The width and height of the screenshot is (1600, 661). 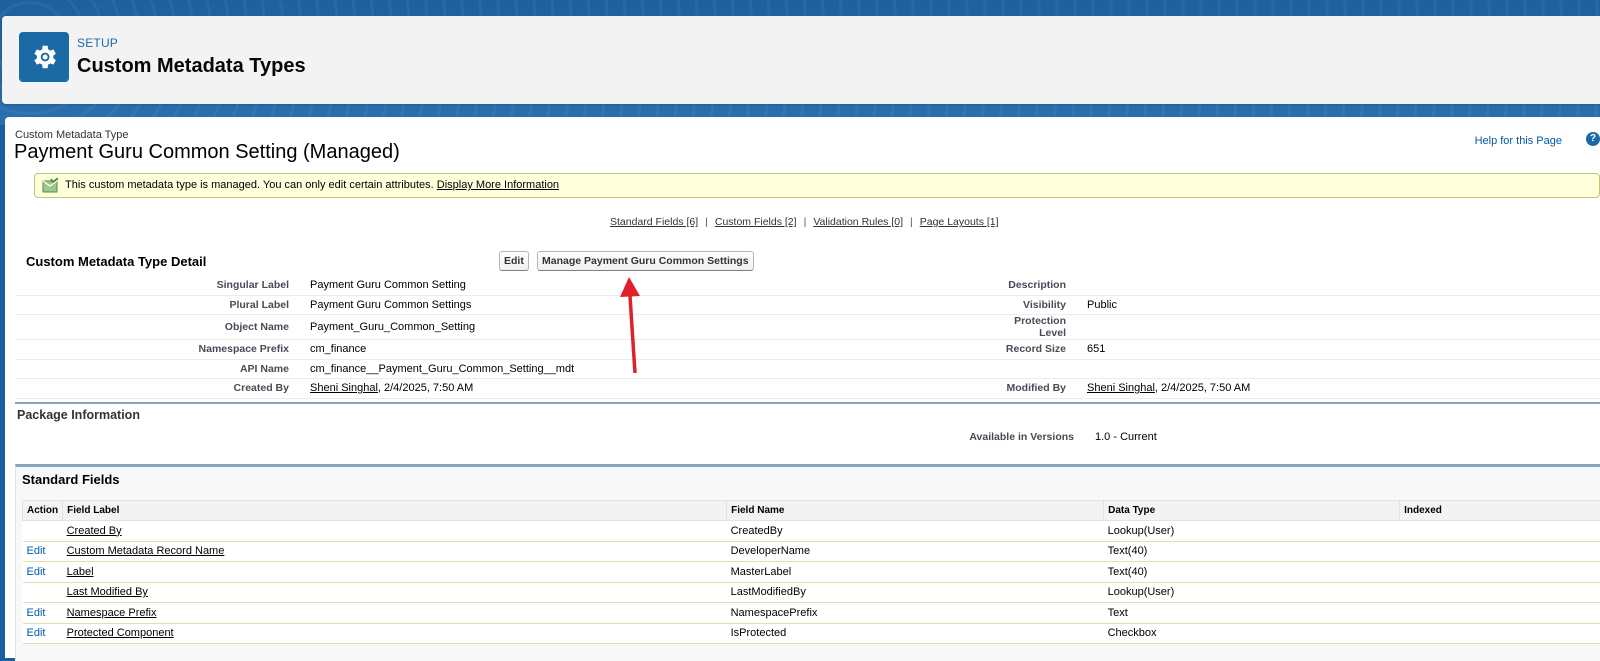 What do you see at coordinates (1500, 511) in the screenshot?
I see `column-header: Indexed` at bounding box center [1500, 511].